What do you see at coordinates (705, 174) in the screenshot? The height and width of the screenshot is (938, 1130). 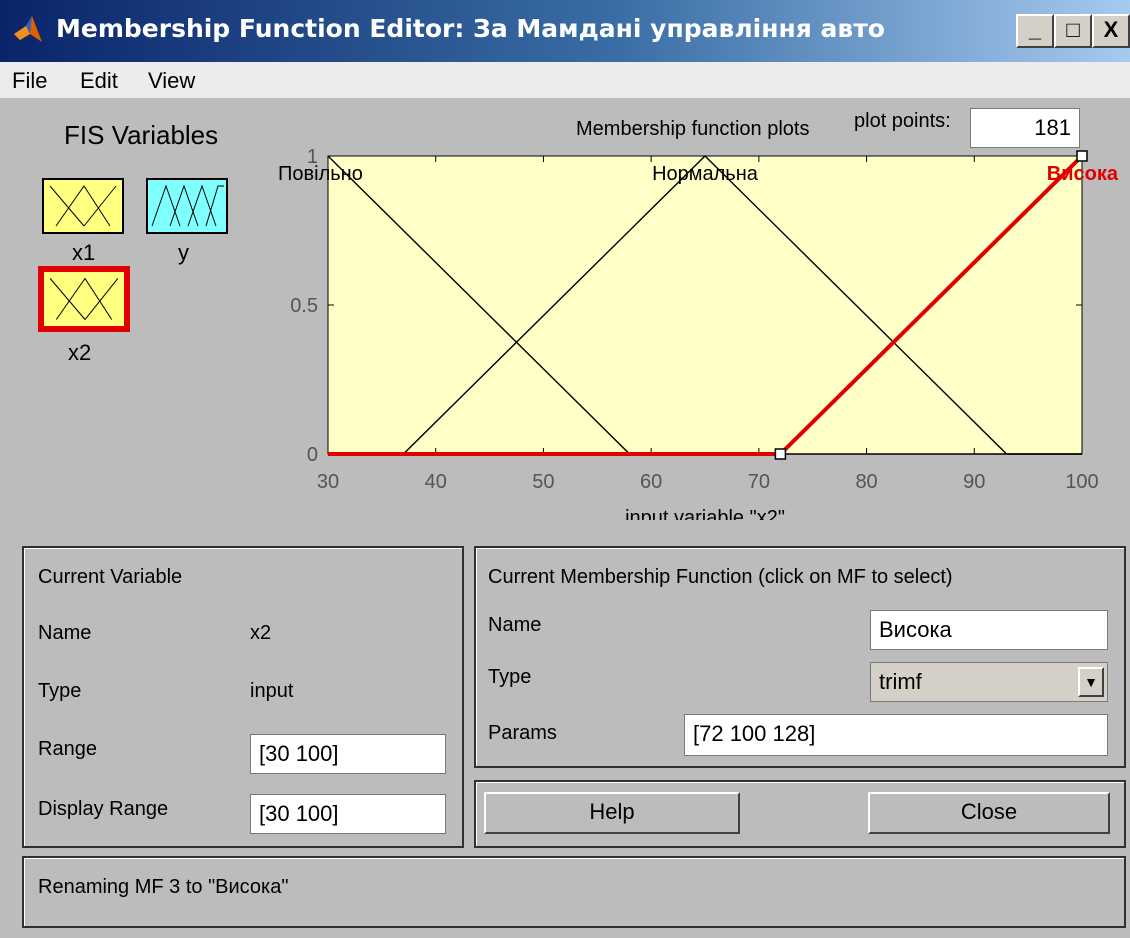 I see `mf-label: Нормальна` at bounding box center [705, 174].